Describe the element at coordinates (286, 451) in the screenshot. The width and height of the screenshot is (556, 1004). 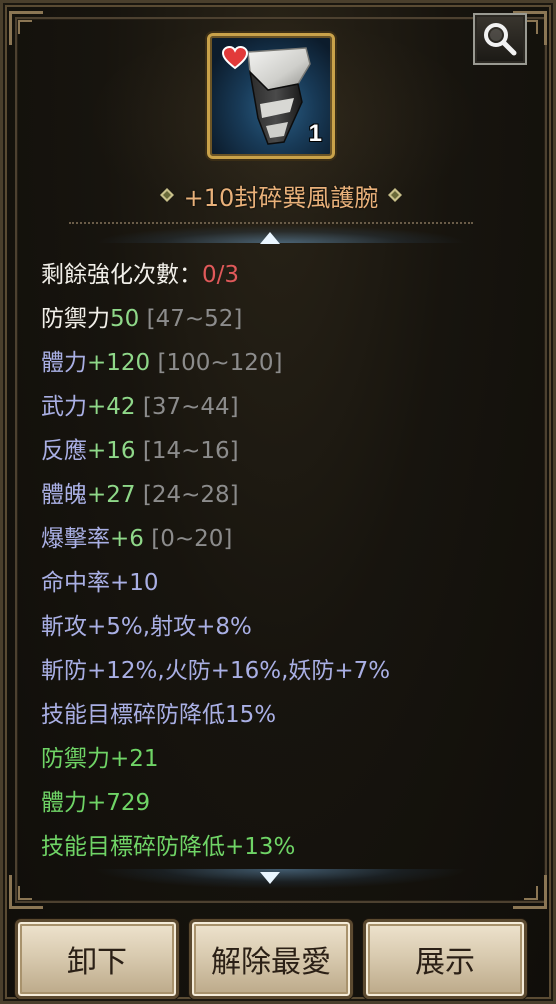
I see `stat-line: 反應+16 [14~16]` at that location.